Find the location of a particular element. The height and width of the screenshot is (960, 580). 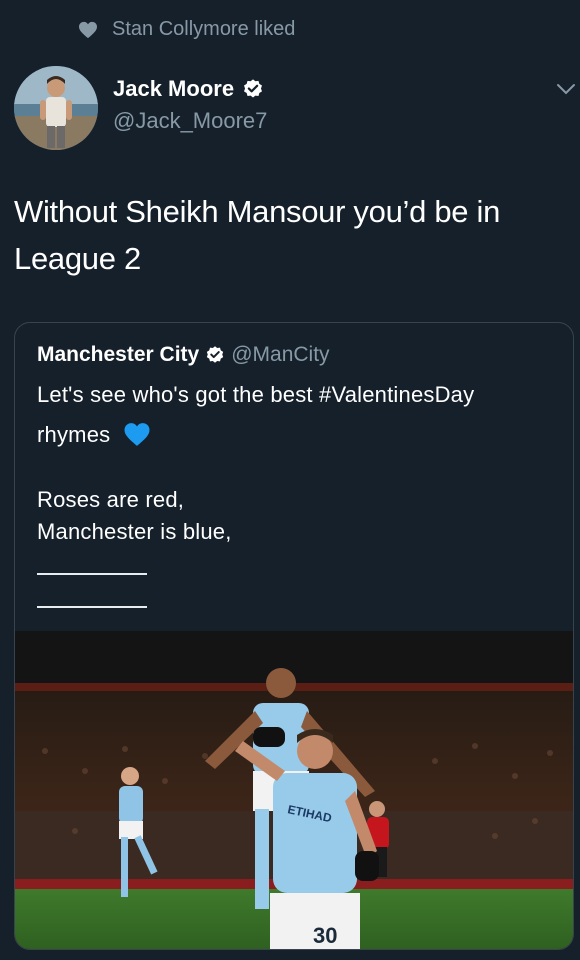

author-name: Jack Moore is located at coordinates (173, 89).